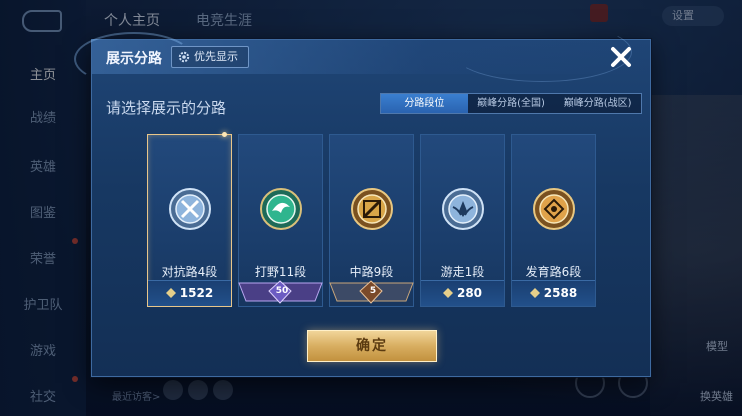  I want to click on priority-display-button: 优先显示, so click(210, 57).